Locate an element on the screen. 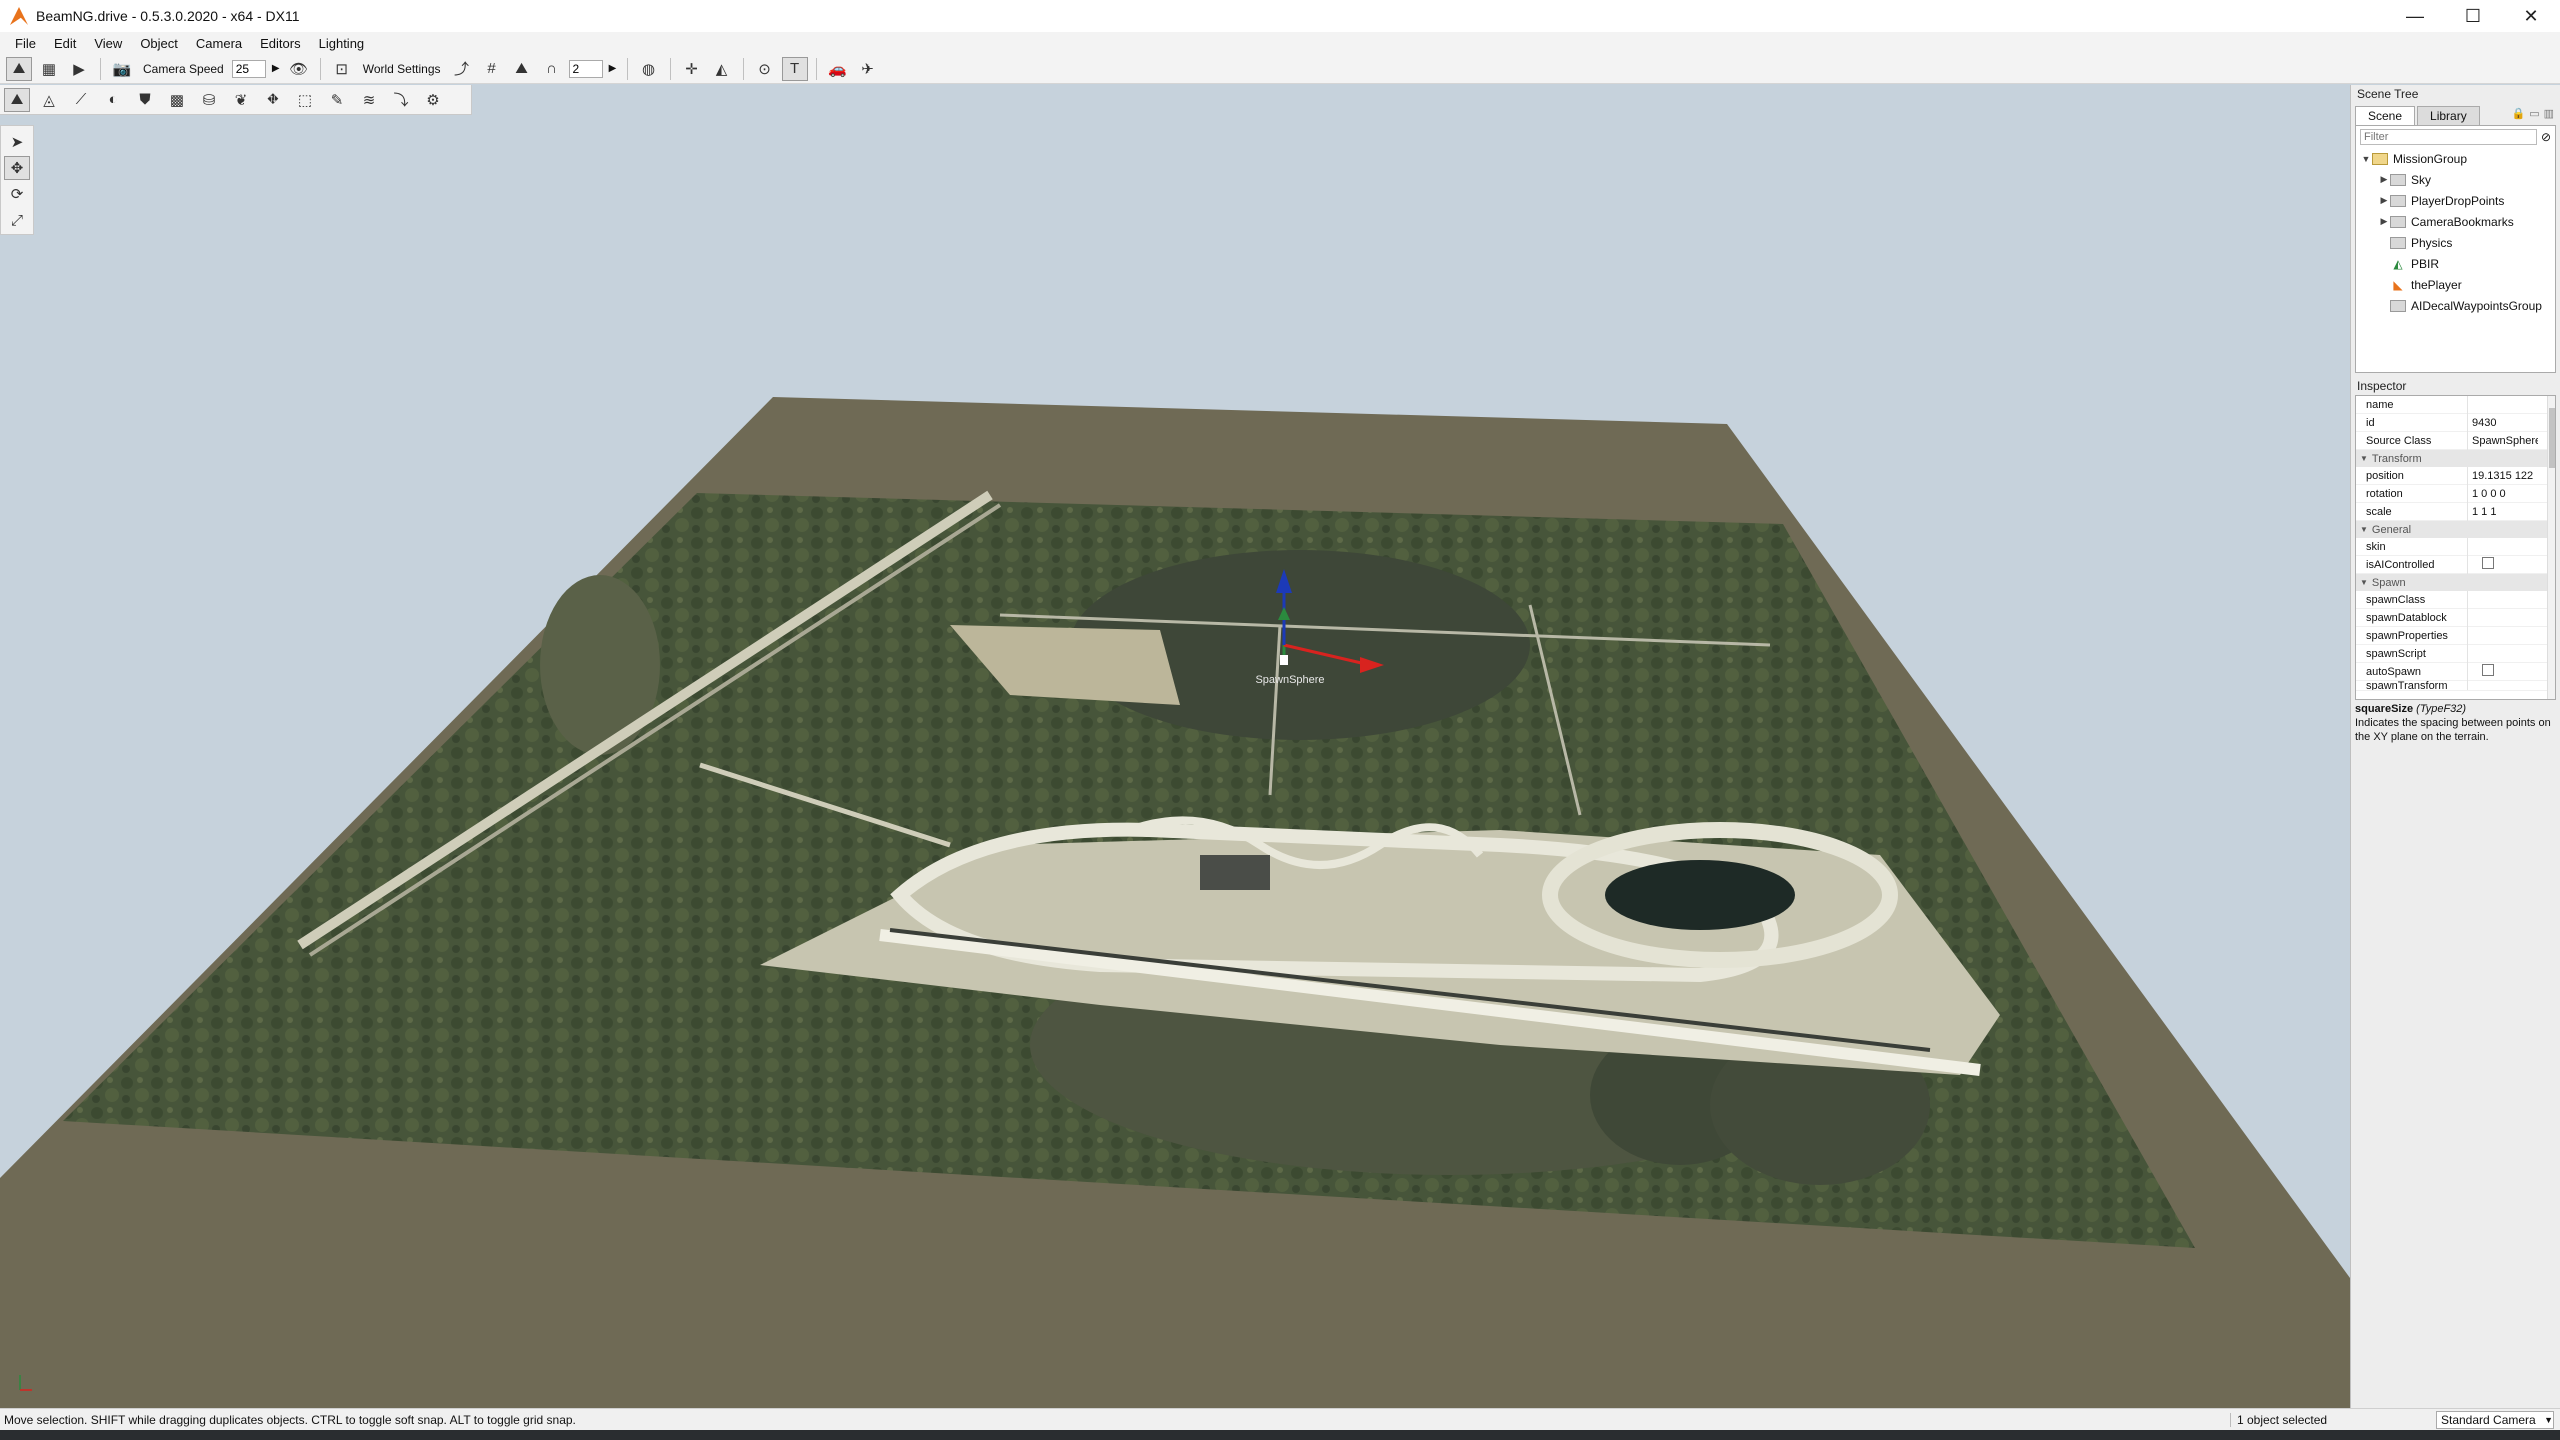  tab-library: Library is located at coordinates (2448, 115).